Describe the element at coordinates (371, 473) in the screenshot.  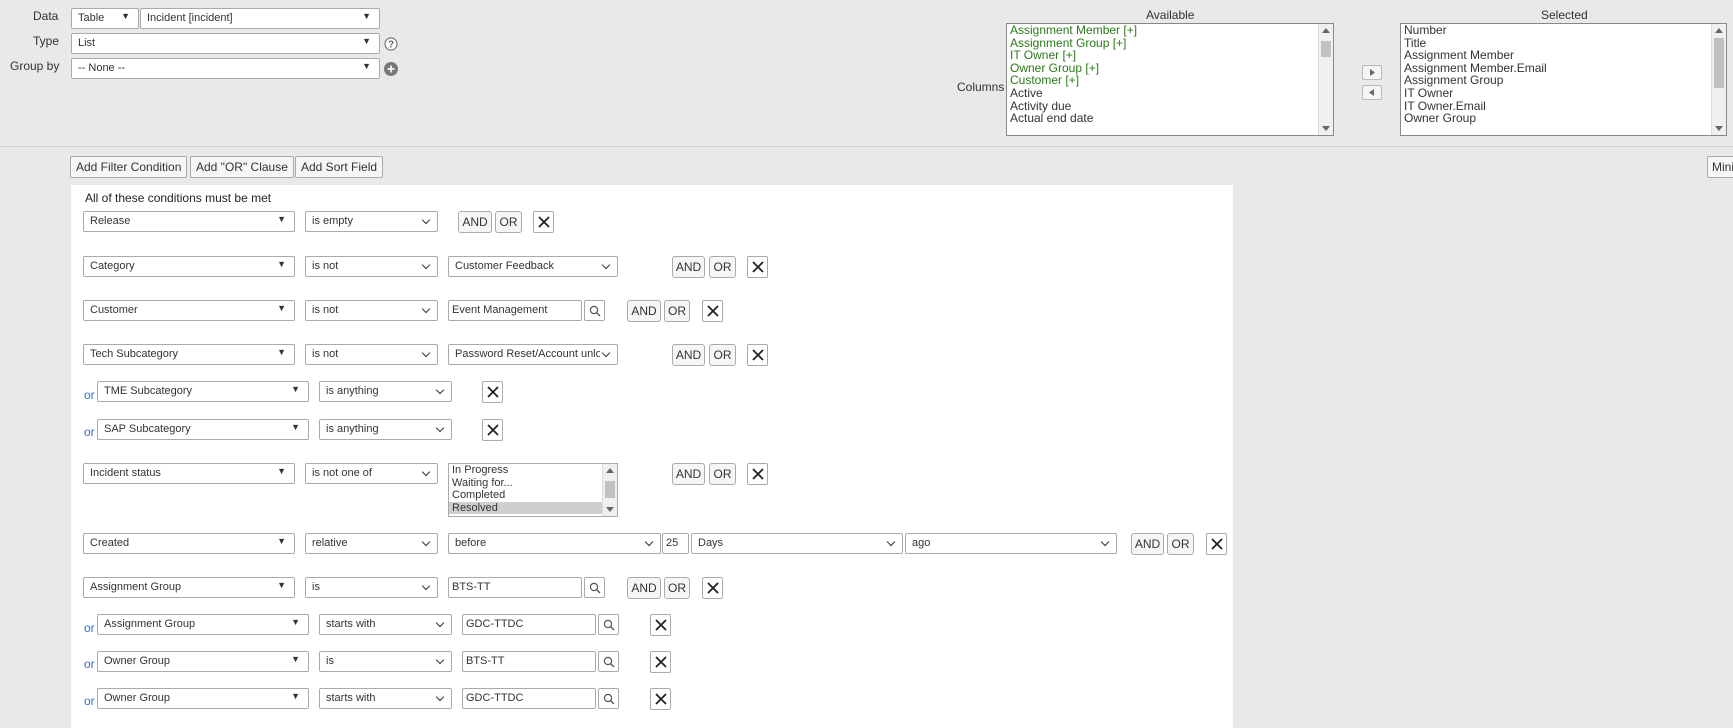
I see `condition-operator-select: is not one of` at that location.